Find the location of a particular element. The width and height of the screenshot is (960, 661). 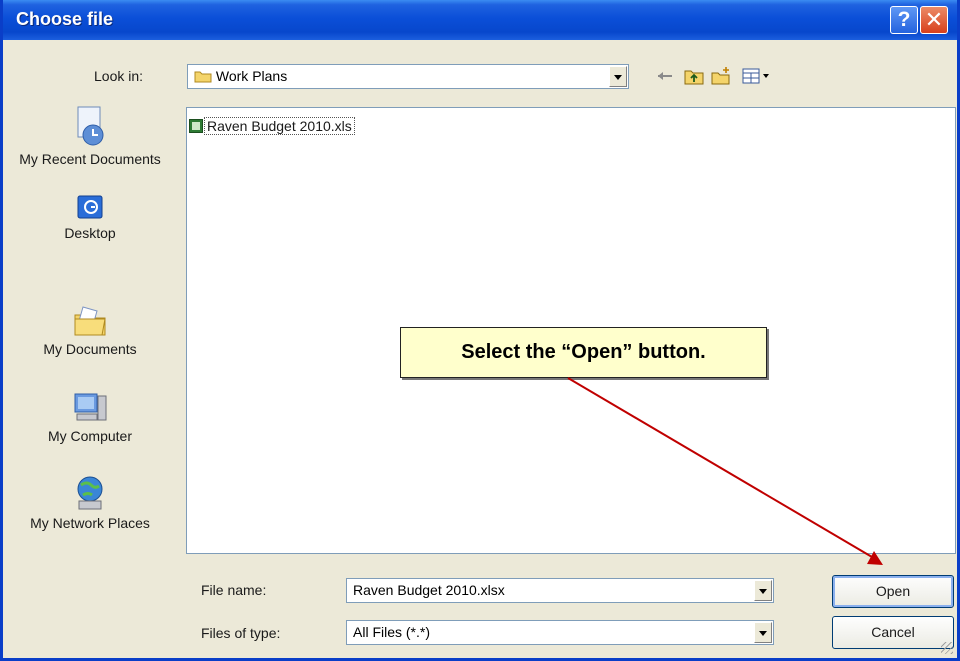

file-item: Raven Budget 2010.xls is located at coordinates (272, 126).